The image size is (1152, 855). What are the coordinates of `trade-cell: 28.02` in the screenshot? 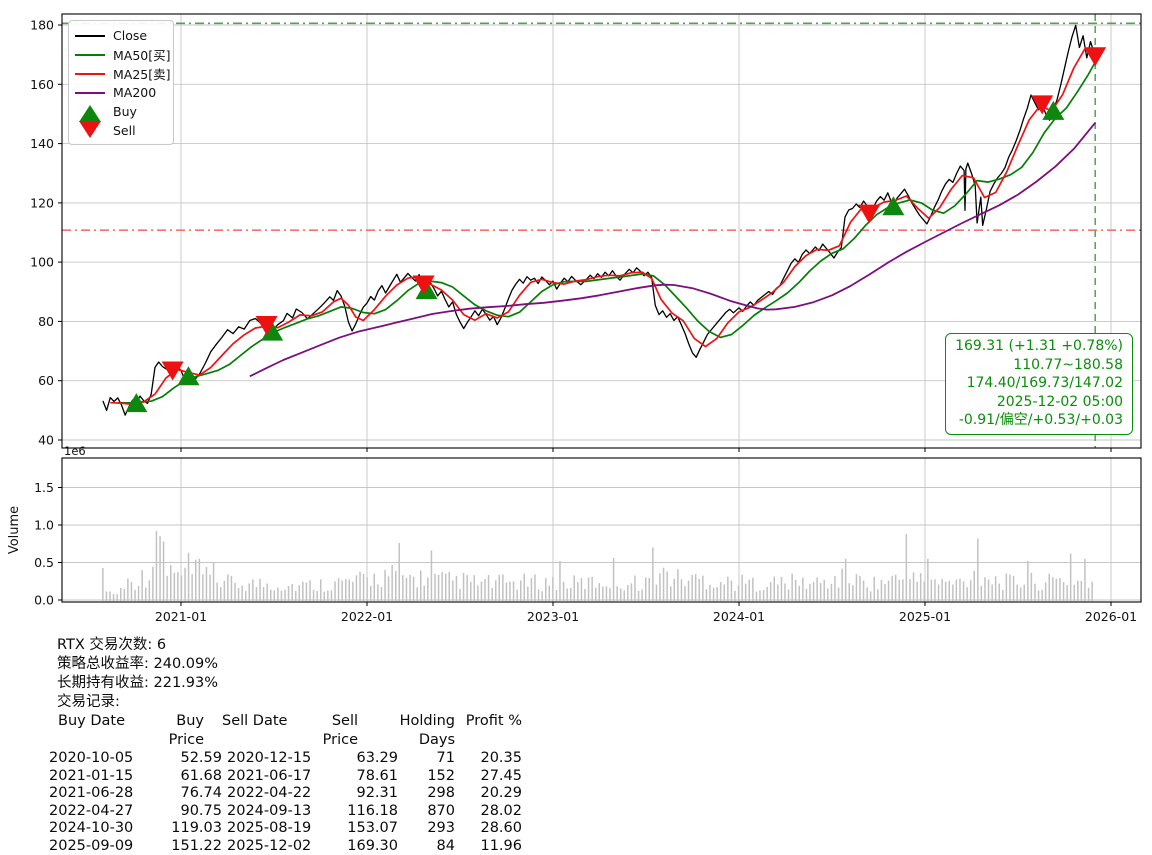 It's located at (488, 812).